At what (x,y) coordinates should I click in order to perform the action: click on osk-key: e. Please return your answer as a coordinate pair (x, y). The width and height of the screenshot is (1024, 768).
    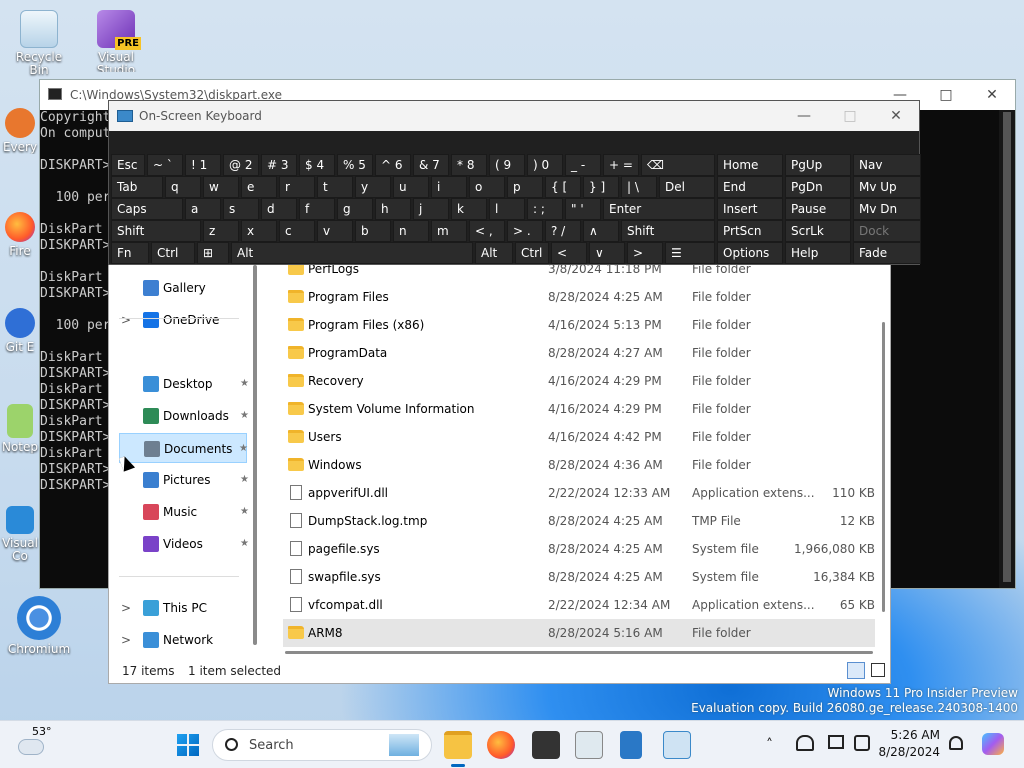
    Looking at the image, I should click on (259, 187).